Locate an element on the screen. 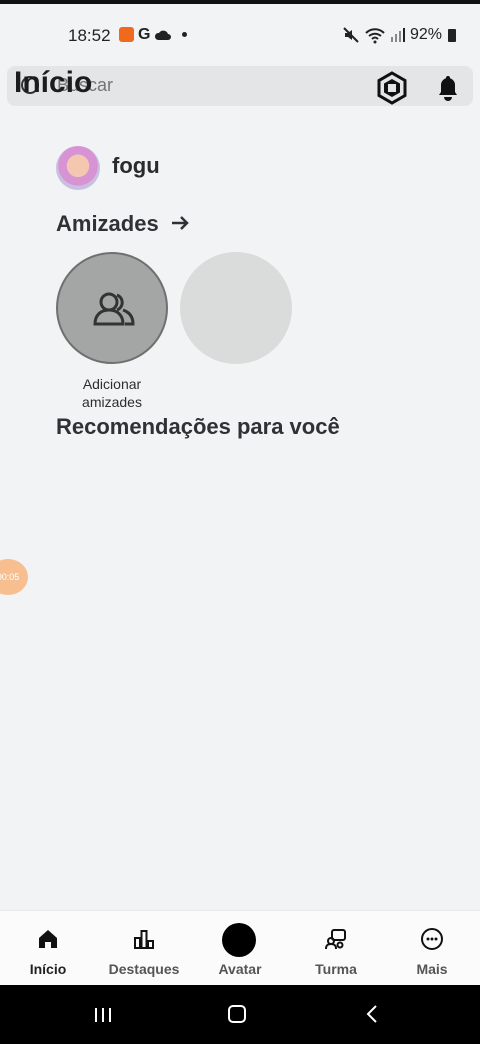  app-notification-icon is located at coordinates (126, 34).